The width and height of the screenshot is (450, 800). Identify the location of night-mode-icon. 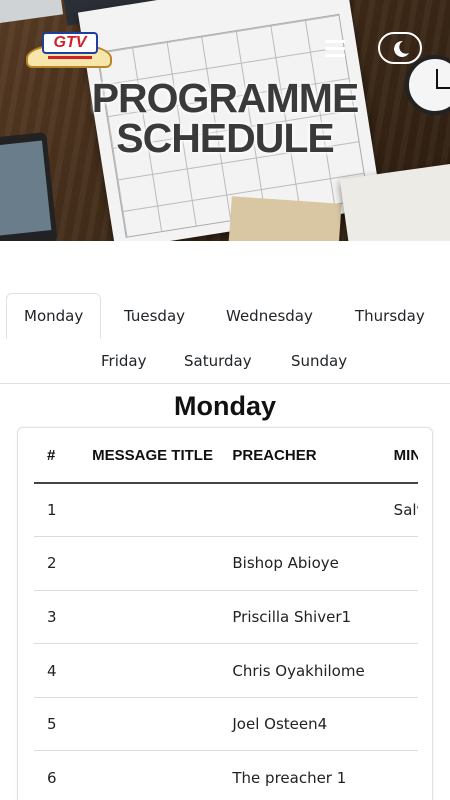
(401, 48).